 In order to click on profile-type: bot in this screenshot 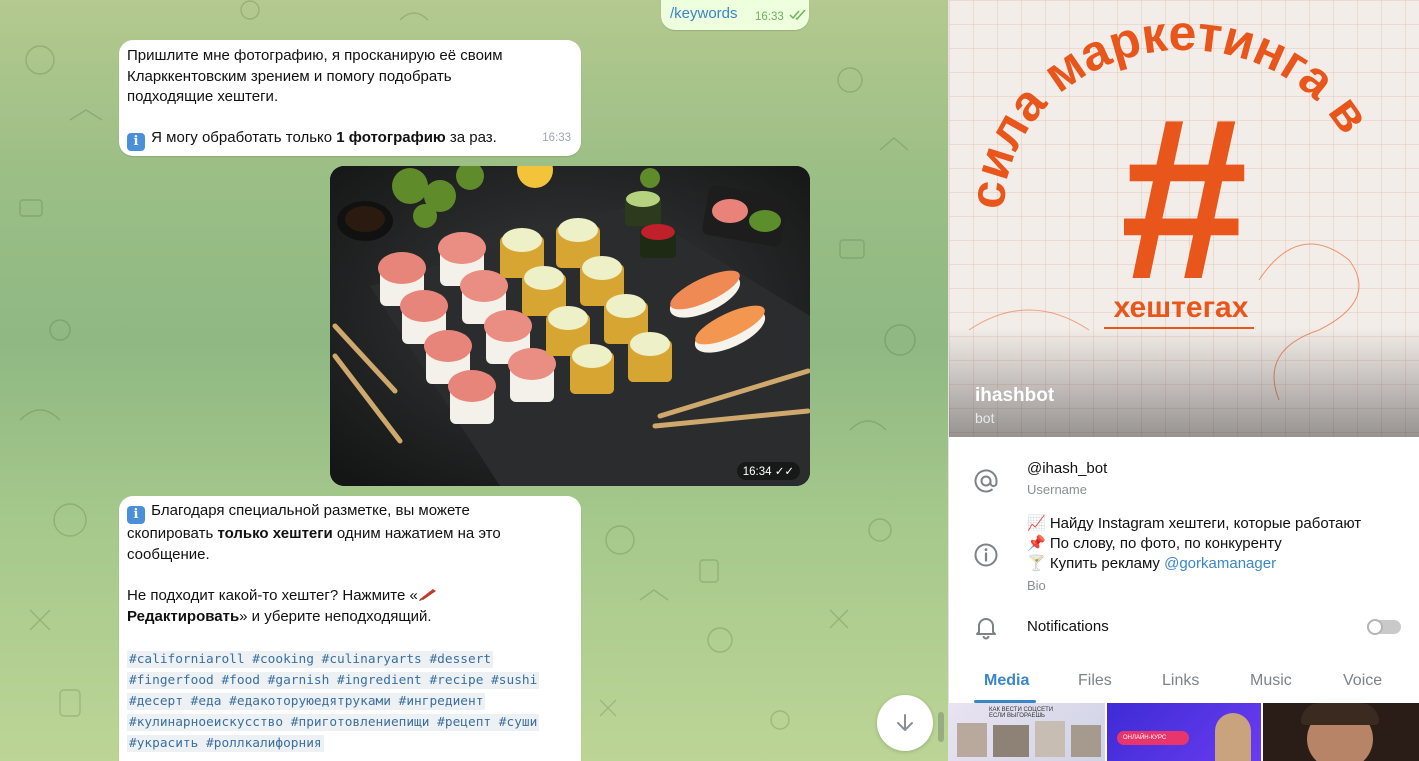, I will do `click(985, 418)`.